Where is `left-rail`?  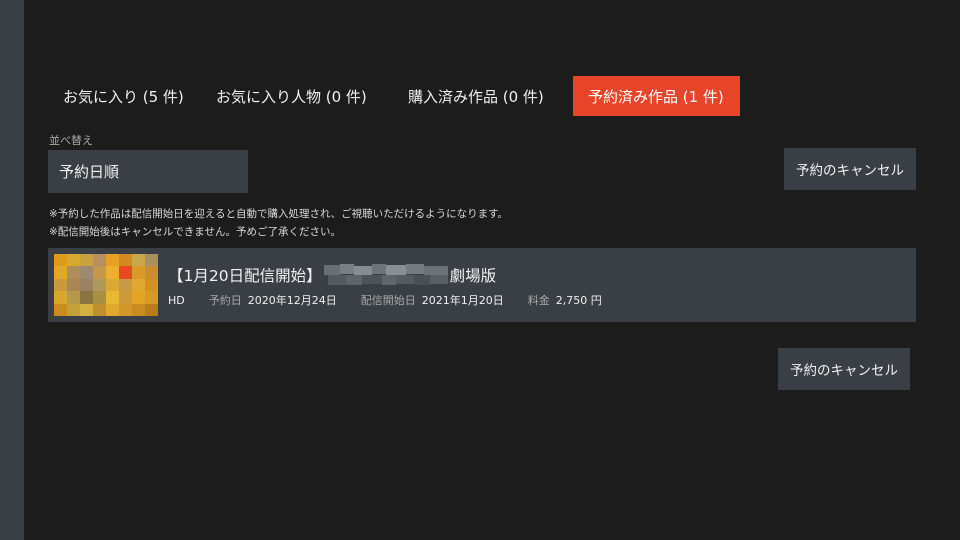
left-rail is located at coordinates (12, 270).